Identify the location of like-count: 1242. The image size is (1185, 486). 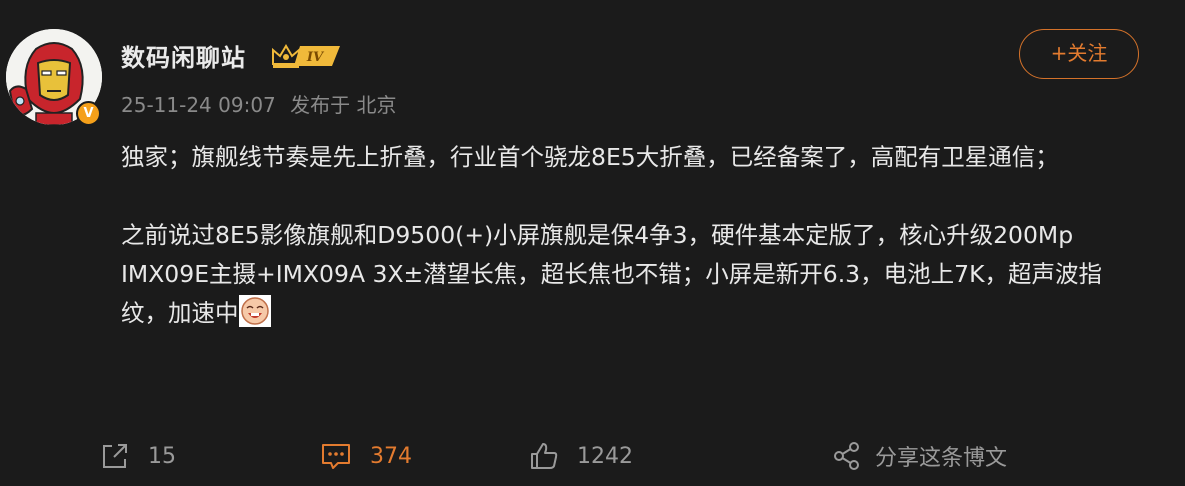
(605, 456).